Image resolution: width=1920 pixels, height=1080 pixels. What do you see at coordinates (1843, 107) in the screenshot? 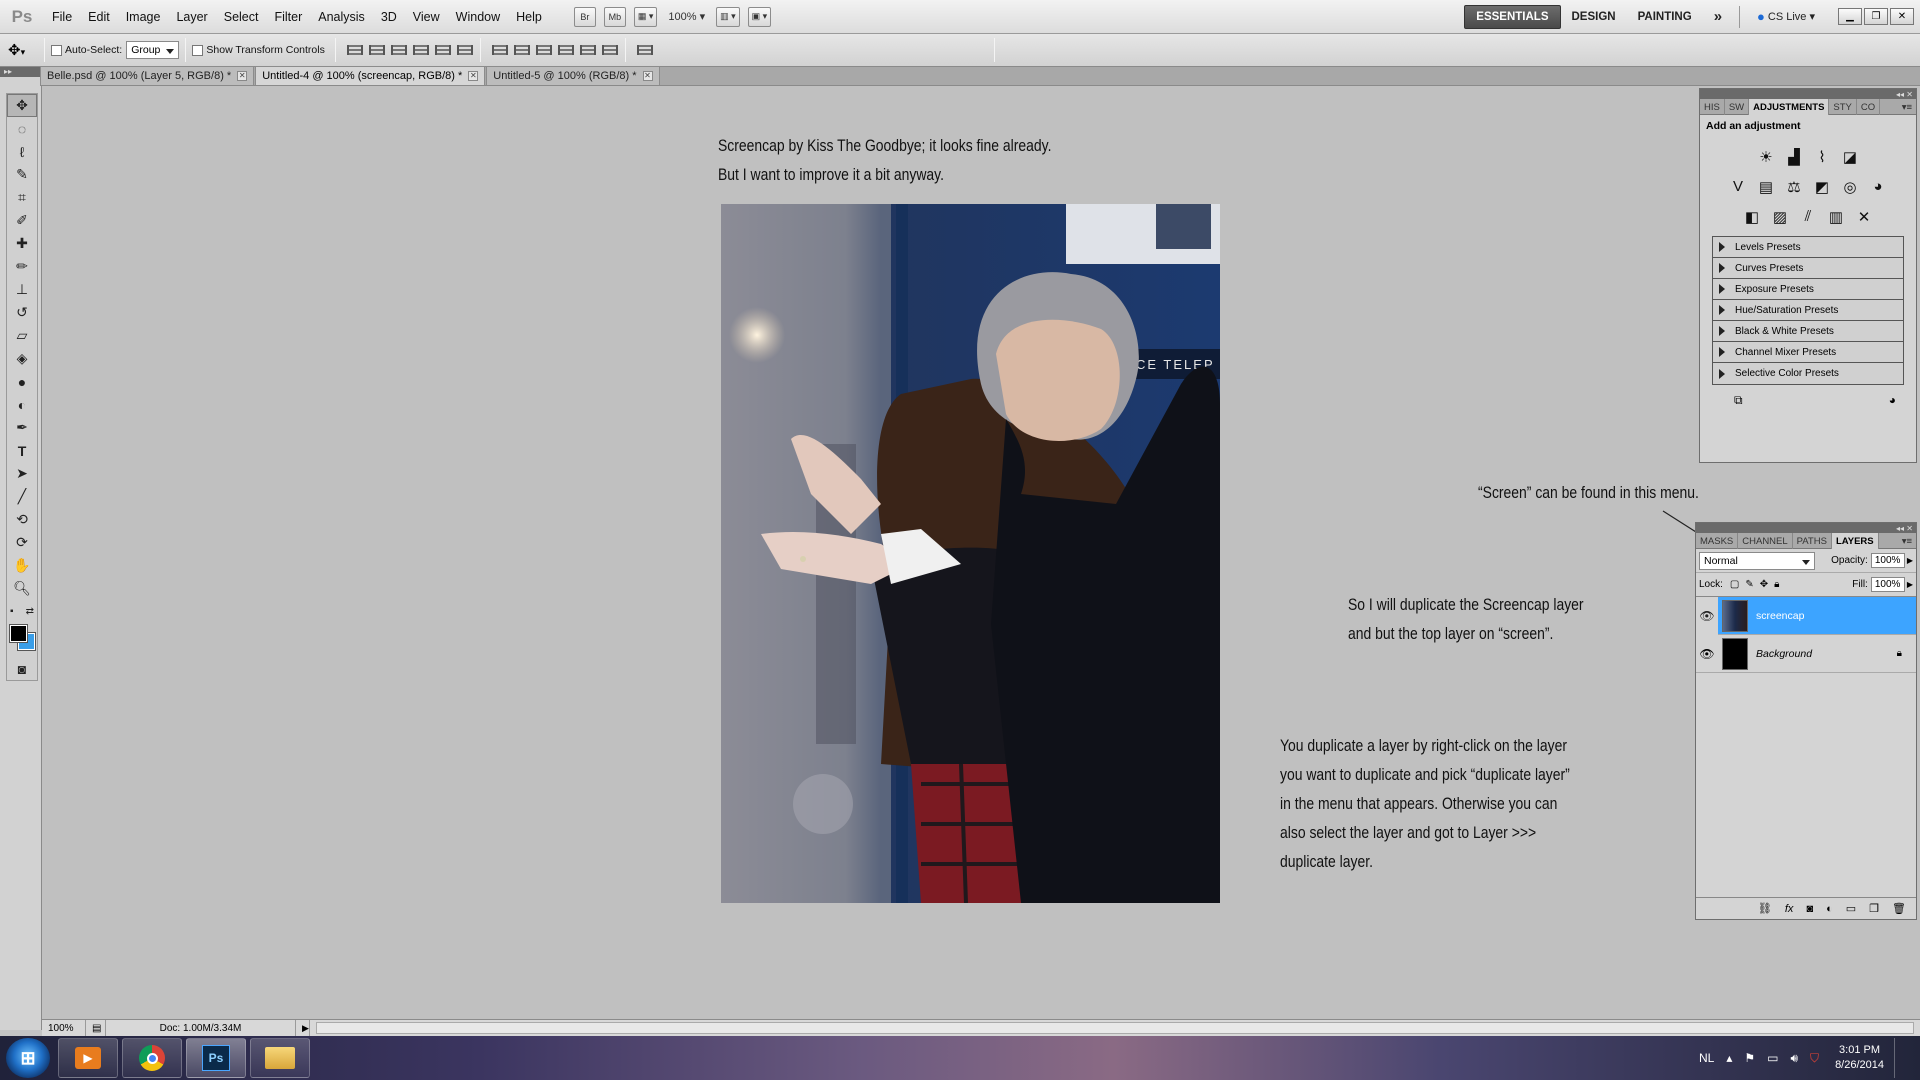
I see `tab-styles: STY` at bounding box center [1843, 107].